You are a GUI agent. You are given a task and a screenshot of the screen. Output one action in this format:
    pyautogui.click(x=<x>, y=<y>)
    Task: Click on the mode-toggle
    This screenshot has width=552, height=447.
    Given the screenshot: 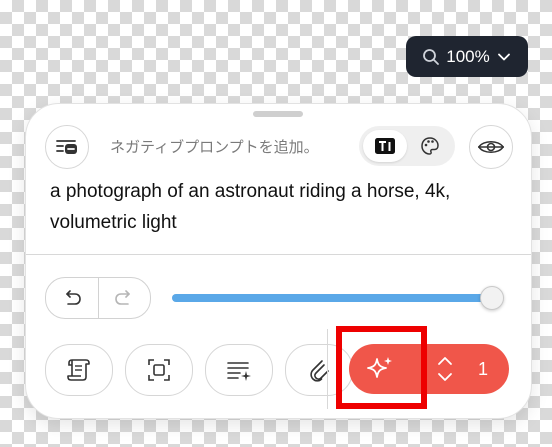 What is the action you would take?
    pyautogui.click(x=407, y=146)
    